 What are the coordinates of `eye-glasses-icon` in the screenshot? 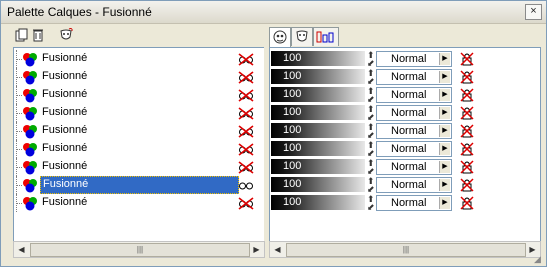 It's located at (246, 185).